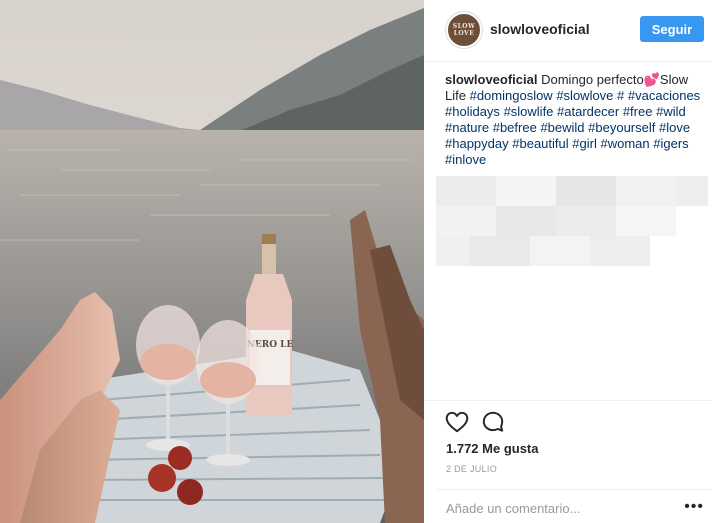 The image size is (712, 523). What do you see at coordinates (477, 143) in the screenshot?
I see `hashtag-link: #happyday` at bounding box center [477, 143].